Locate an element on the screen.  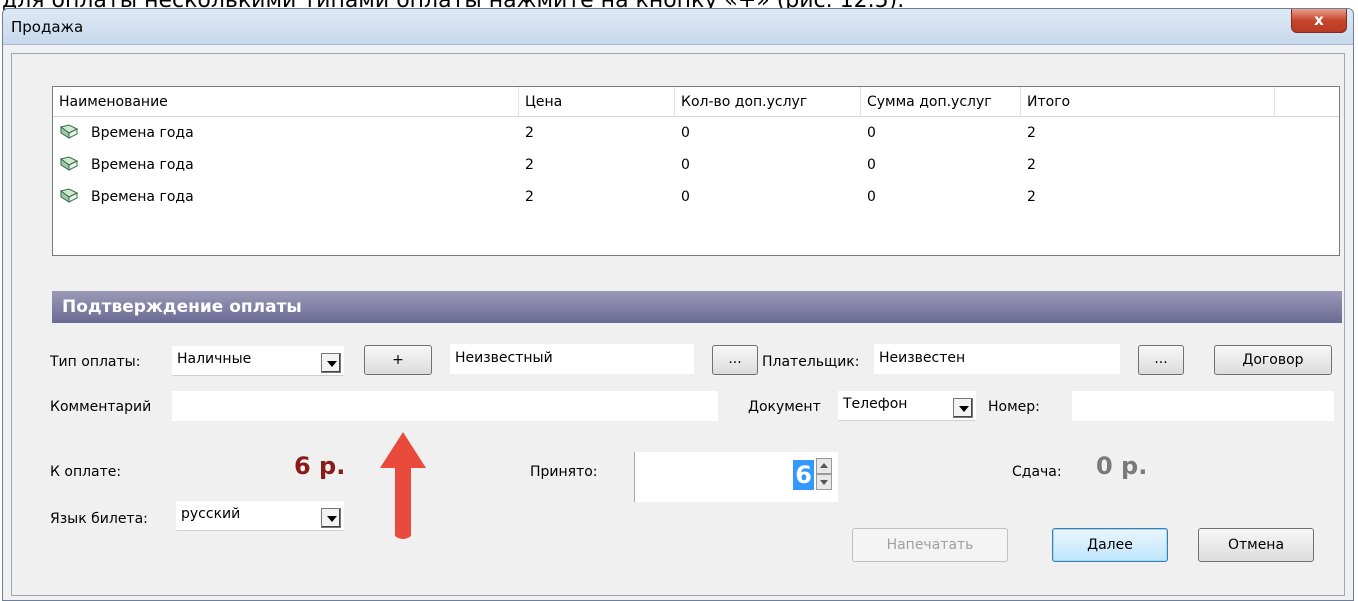
title-bar: Продажа x is located at coordinates (678, 27).